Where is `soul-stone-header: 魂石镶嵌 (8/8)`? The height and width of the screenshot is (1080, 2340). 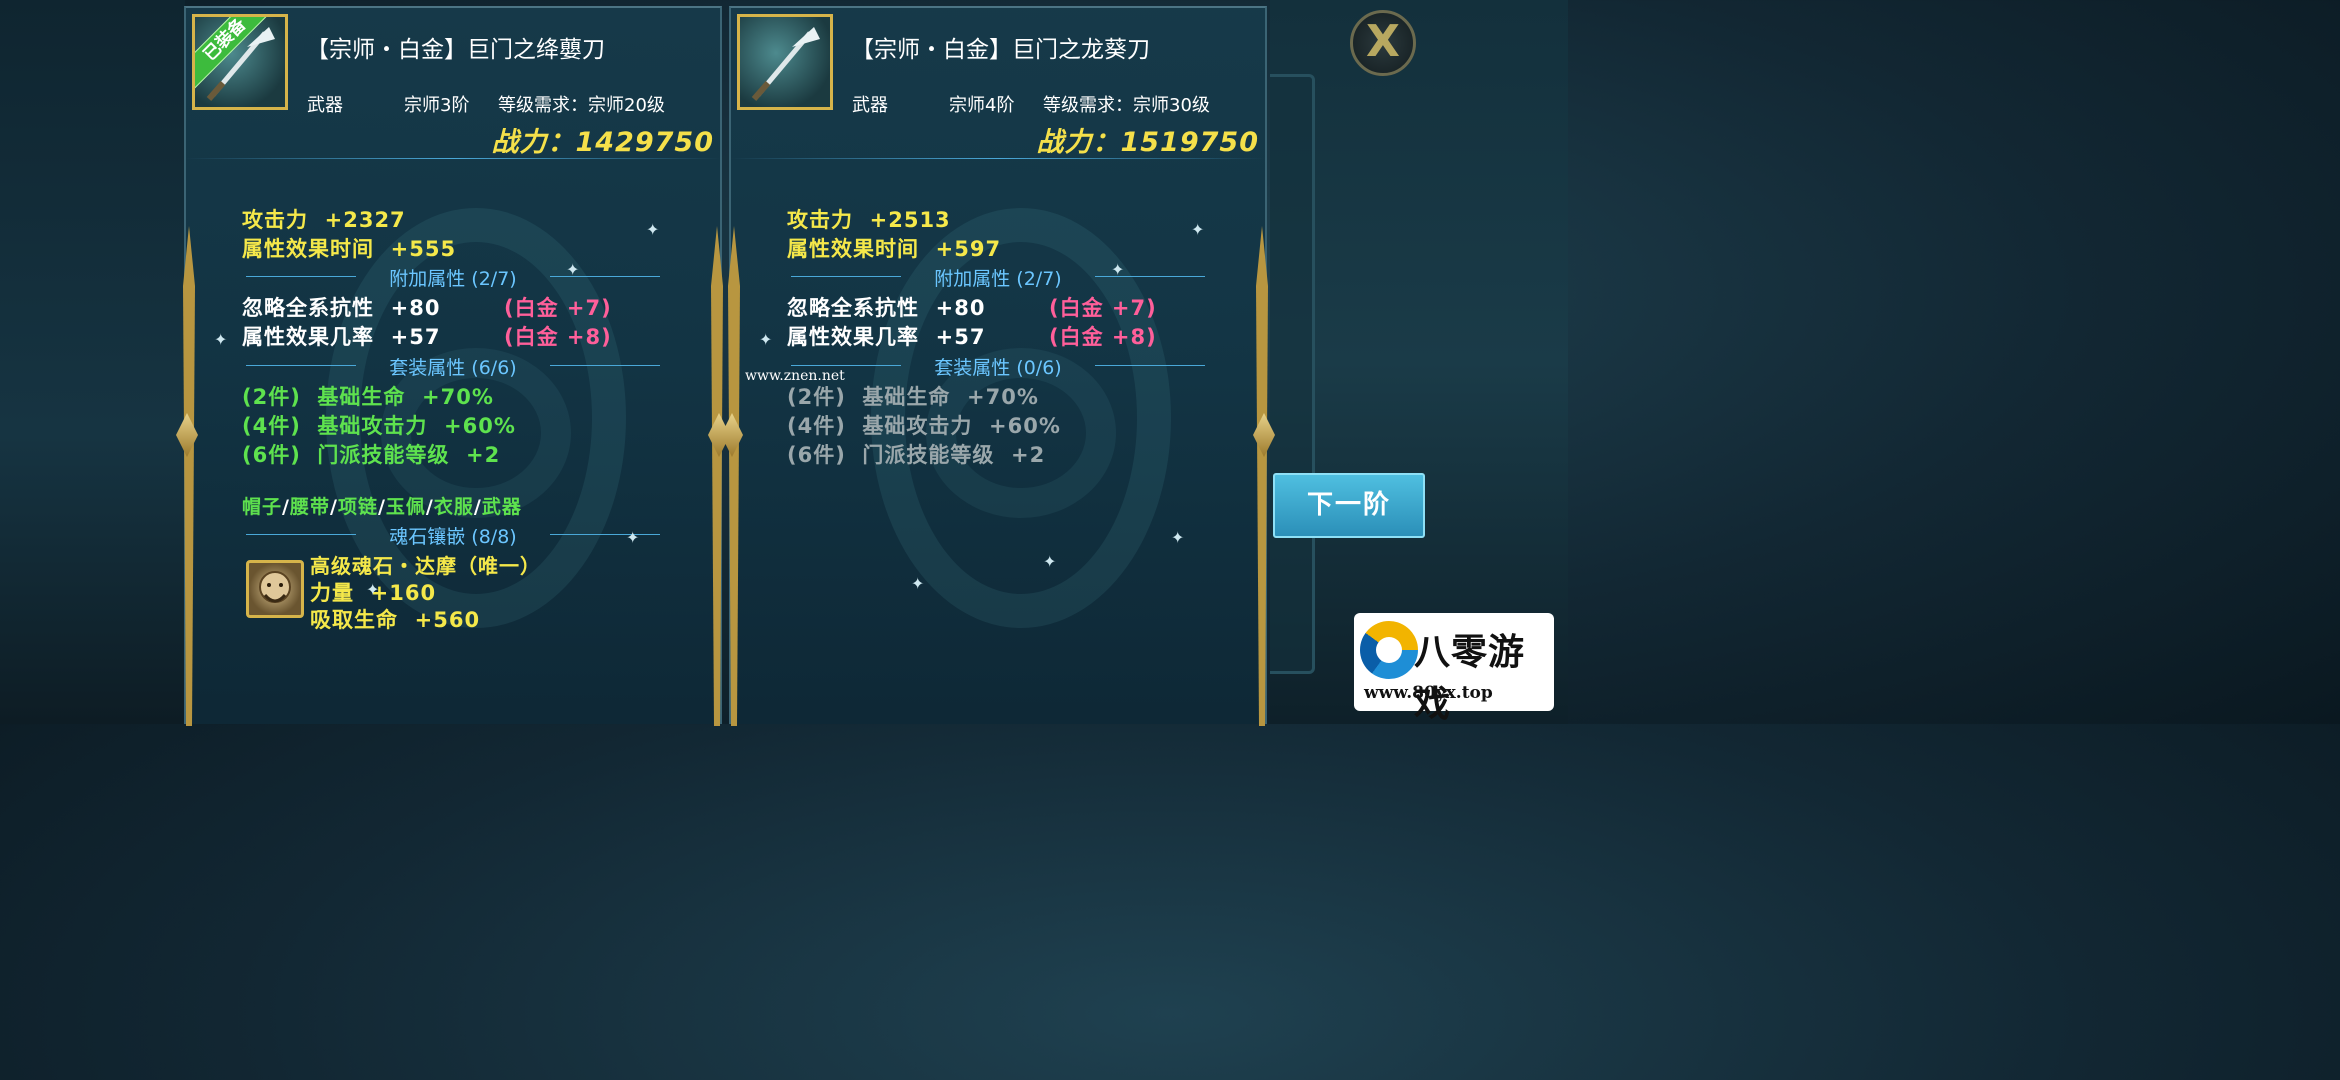
soul-stone-header: 魂石镶嵌 (8/8) is located at coordinates (453, 537).